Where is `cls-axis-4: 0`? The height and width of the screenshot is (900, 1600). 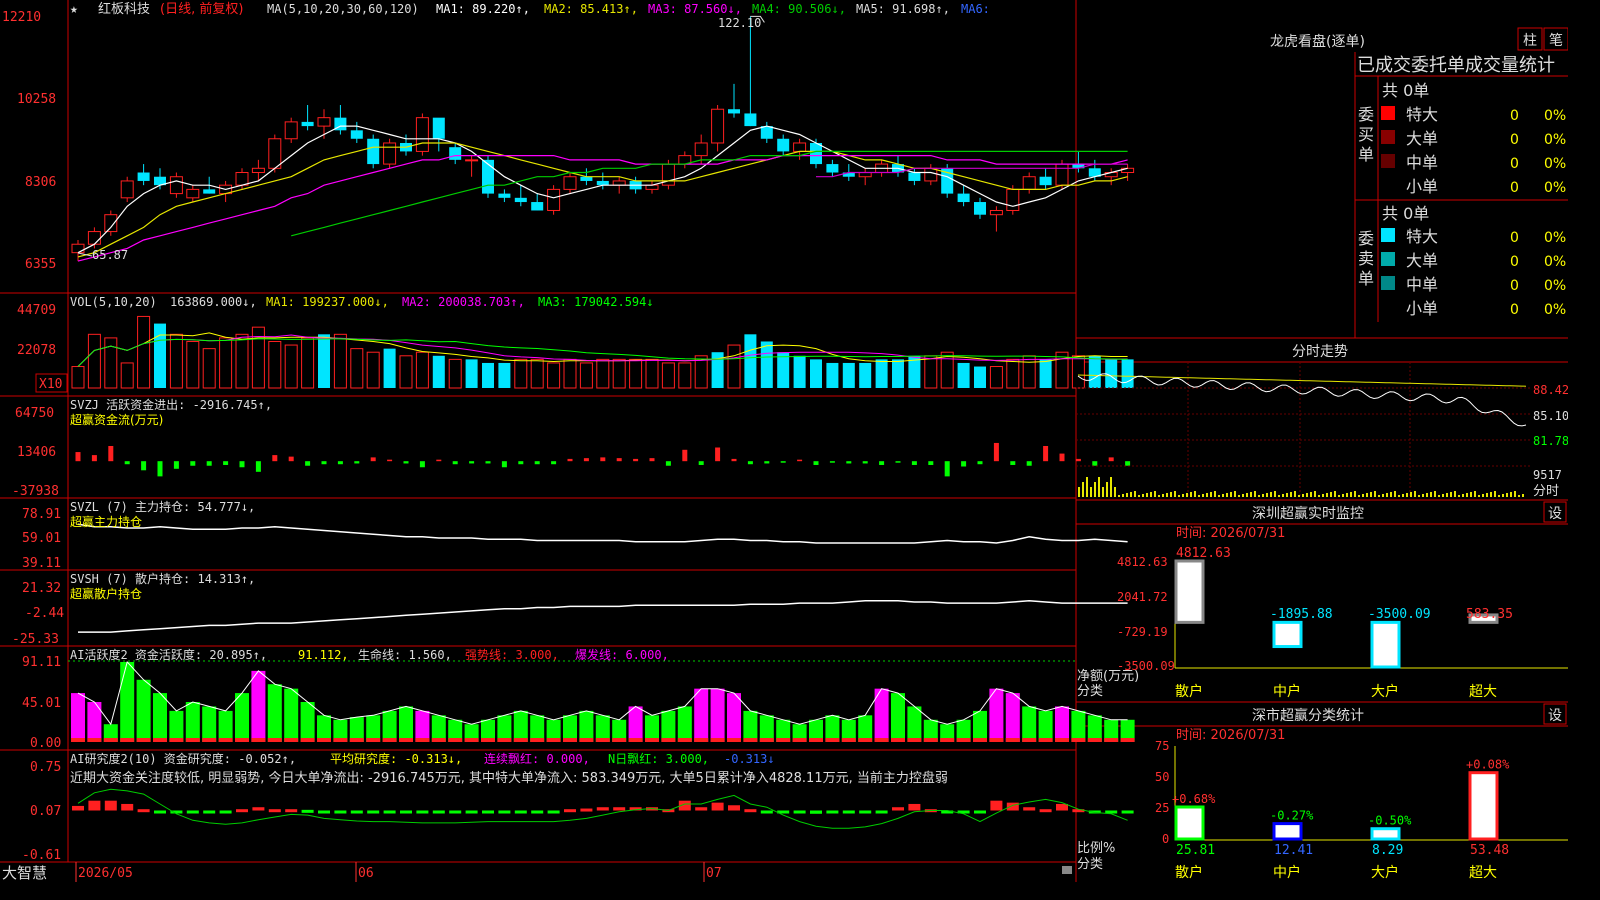 cls-axis-4: 0 is located at coordinates (1165, 839).